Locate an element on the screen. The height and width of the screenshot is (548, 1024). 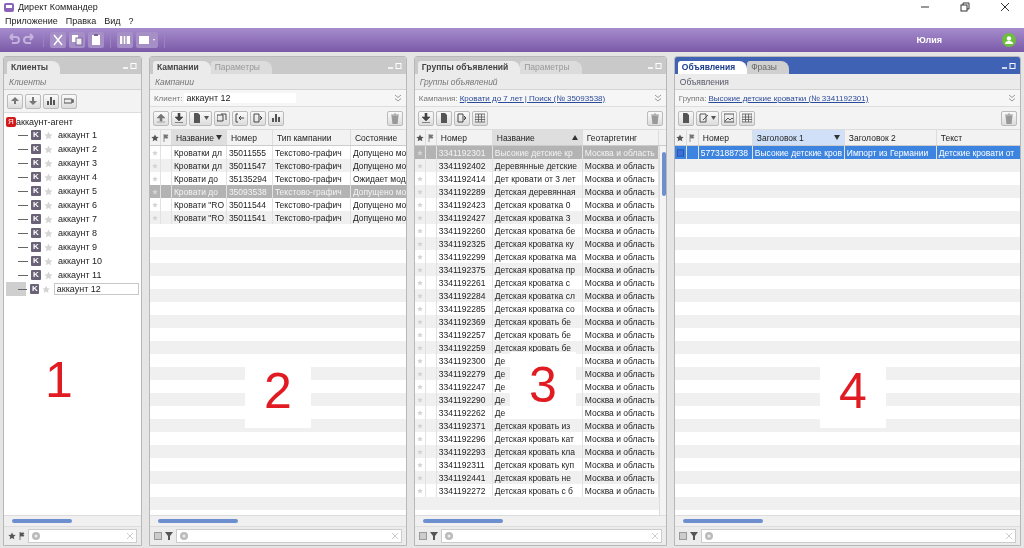
menu-item: Правка is located at coordinates (81, 21).